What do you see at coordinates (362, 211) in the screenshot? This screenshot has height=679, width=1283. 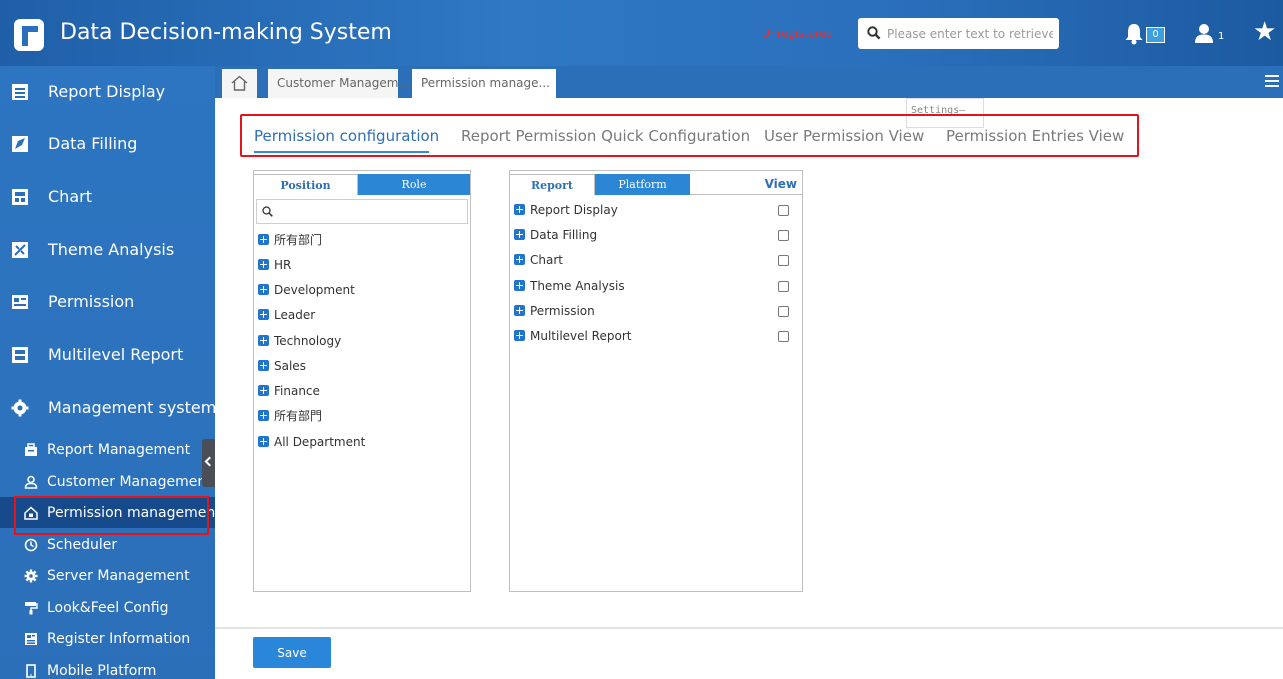 I see `tree-search-input` at bounding box center [362, 211].